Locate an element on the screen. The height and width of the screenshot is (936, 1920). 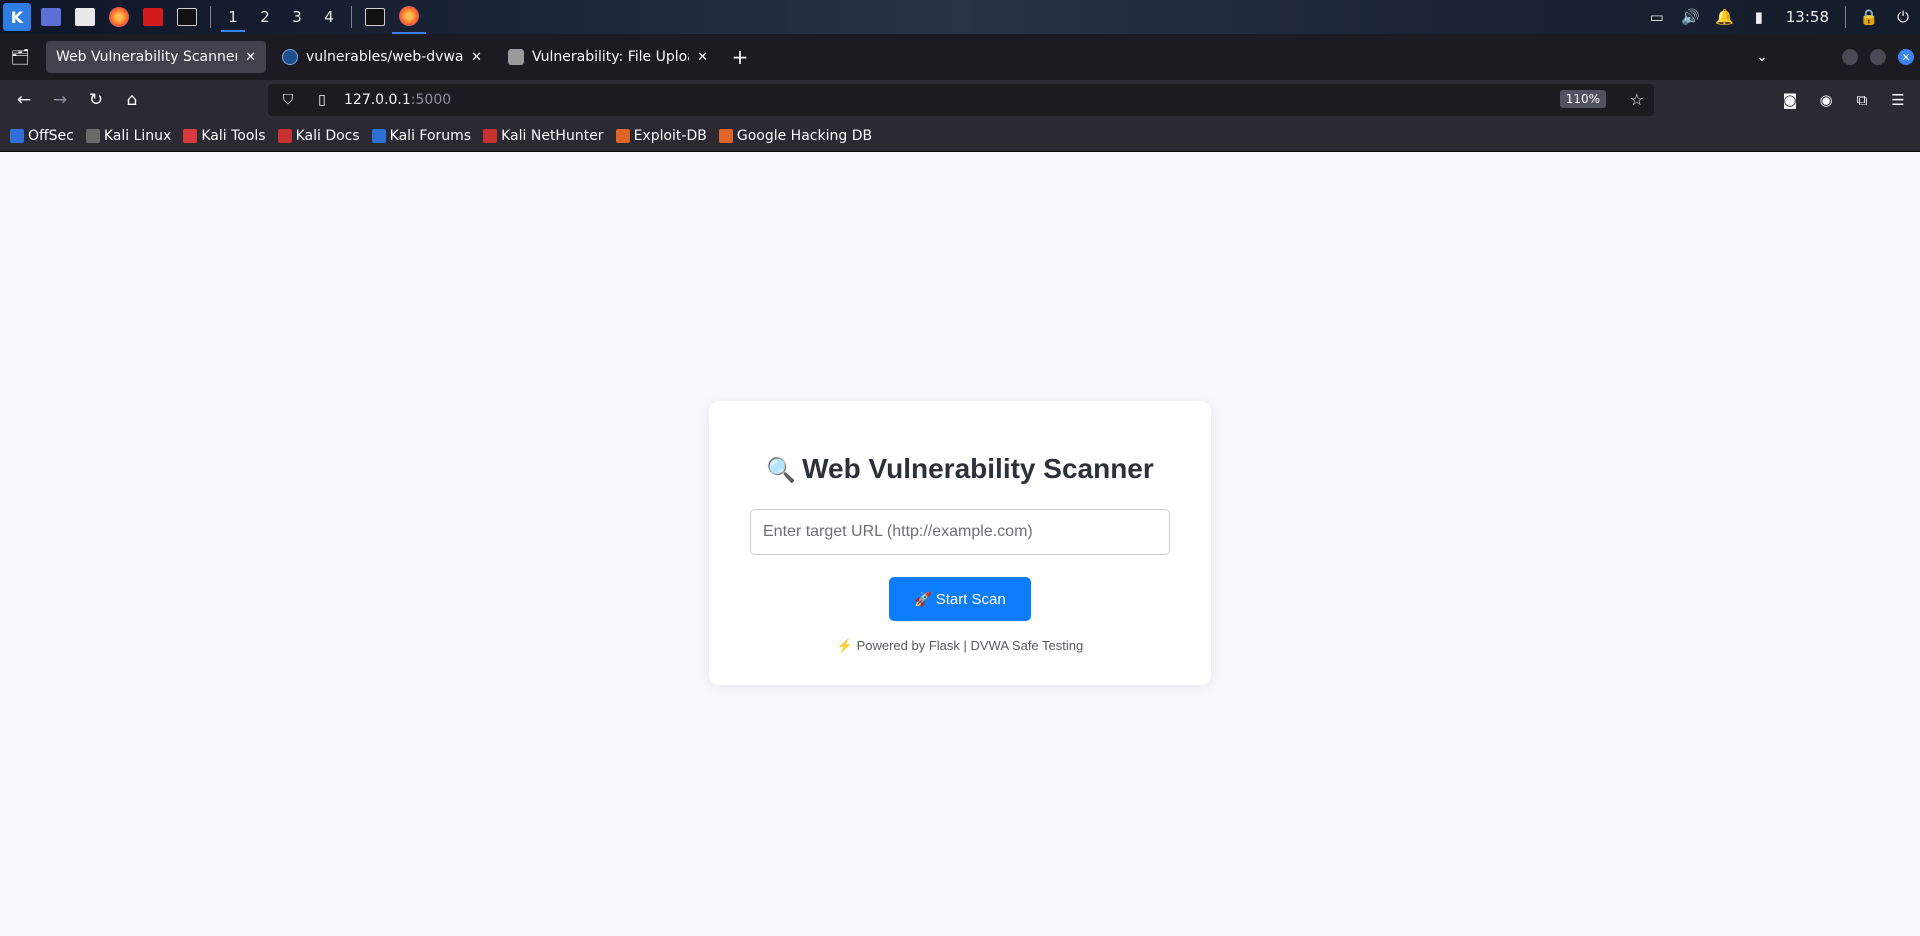
bell-icon: 🔔 is located at coordinates (1725, 17).